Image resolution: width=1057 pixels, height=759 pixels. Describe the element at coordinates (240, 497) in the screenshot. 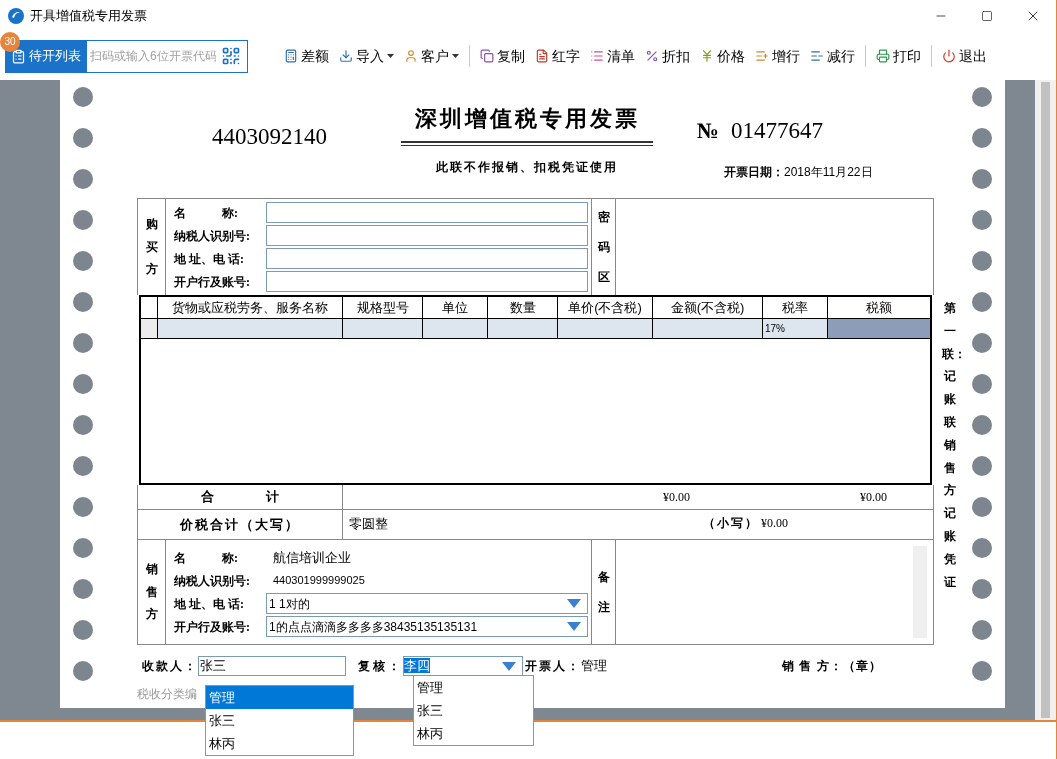

I see `total-label: 合 计` at that location.